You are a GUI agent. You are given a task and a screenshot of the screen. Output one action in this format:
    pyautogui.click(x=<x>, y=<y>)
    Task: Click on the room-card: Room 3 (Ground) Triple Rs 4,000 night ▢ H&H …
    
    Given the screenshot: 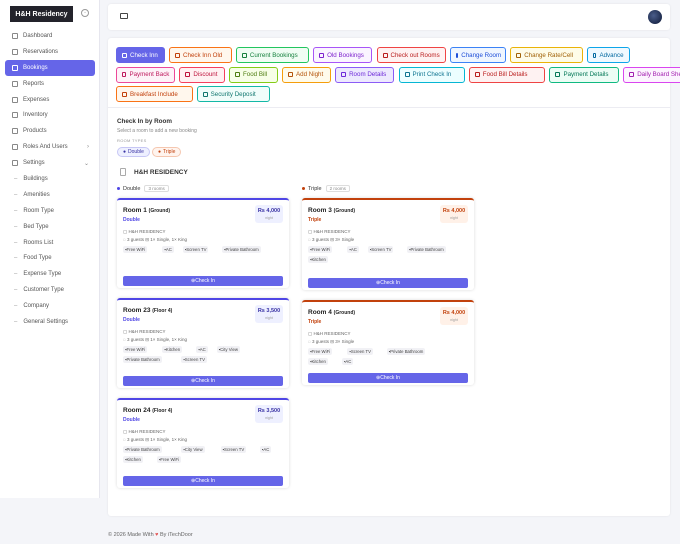 What is the action you would take?
    pyautogui.click(x=388, y=244)
    